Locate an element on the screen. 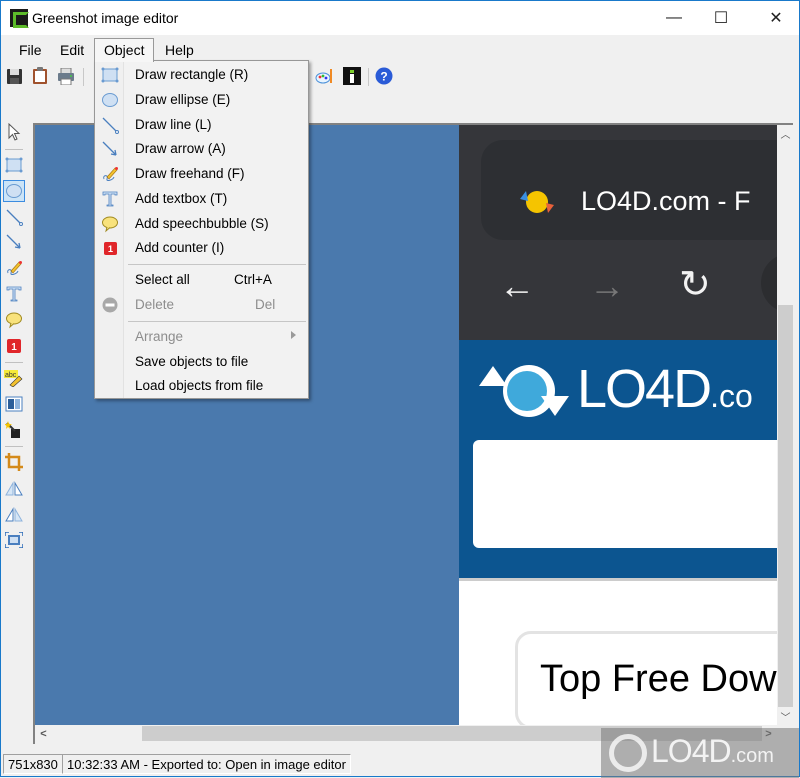 This screenshot has height=778, width=800. menu-item-label: Add speechbubble (S) is located at coordinates (202, 223).